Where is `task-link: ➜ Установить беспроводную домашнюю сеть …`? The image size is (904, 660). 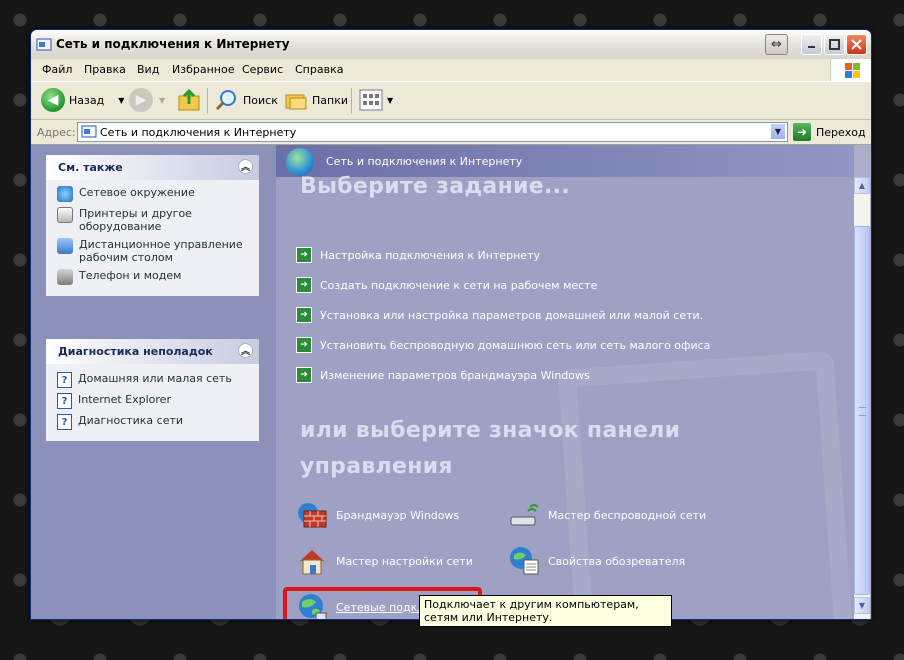 task-link: ➜ Установить беспроводную домашнюю сеть … is located at coordinates (503, 345).